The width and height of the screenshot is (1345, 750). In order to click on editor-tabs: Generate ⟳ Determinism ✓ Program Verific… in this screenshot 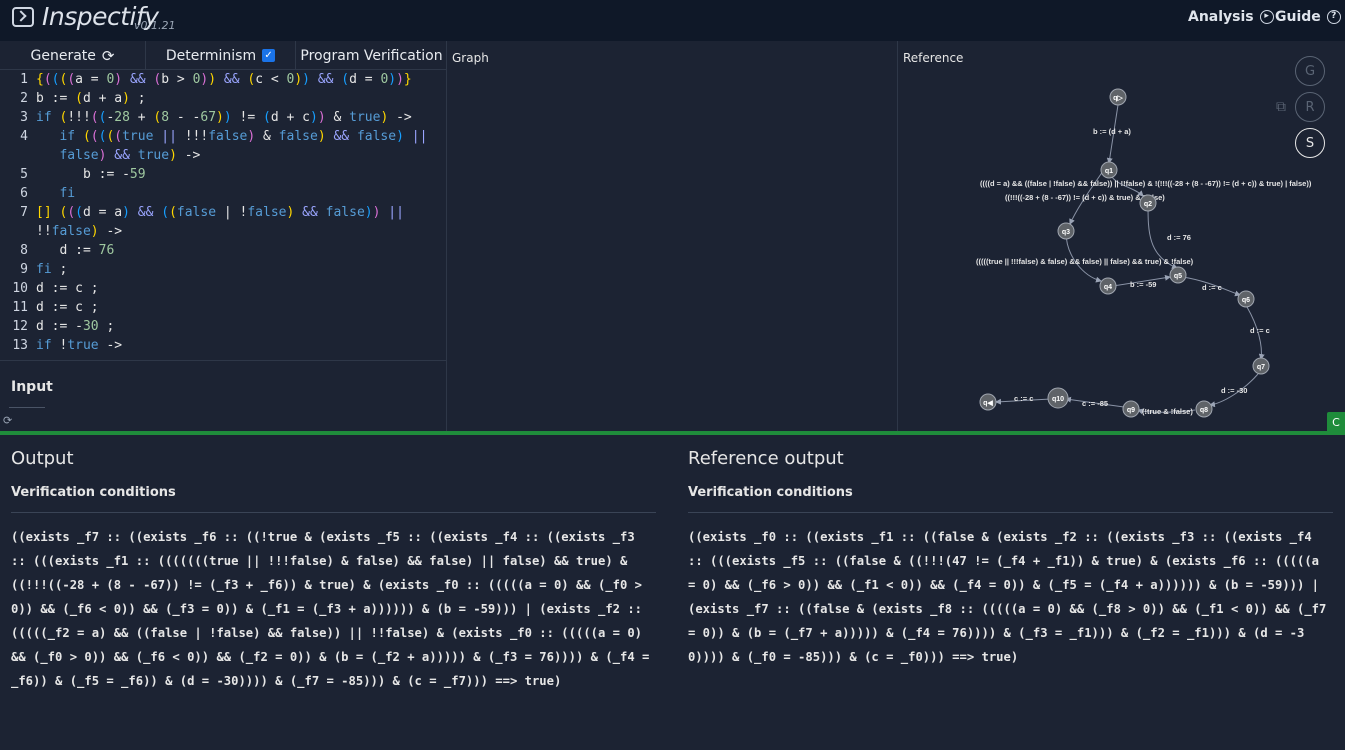, I will do `click(223, 55)`.